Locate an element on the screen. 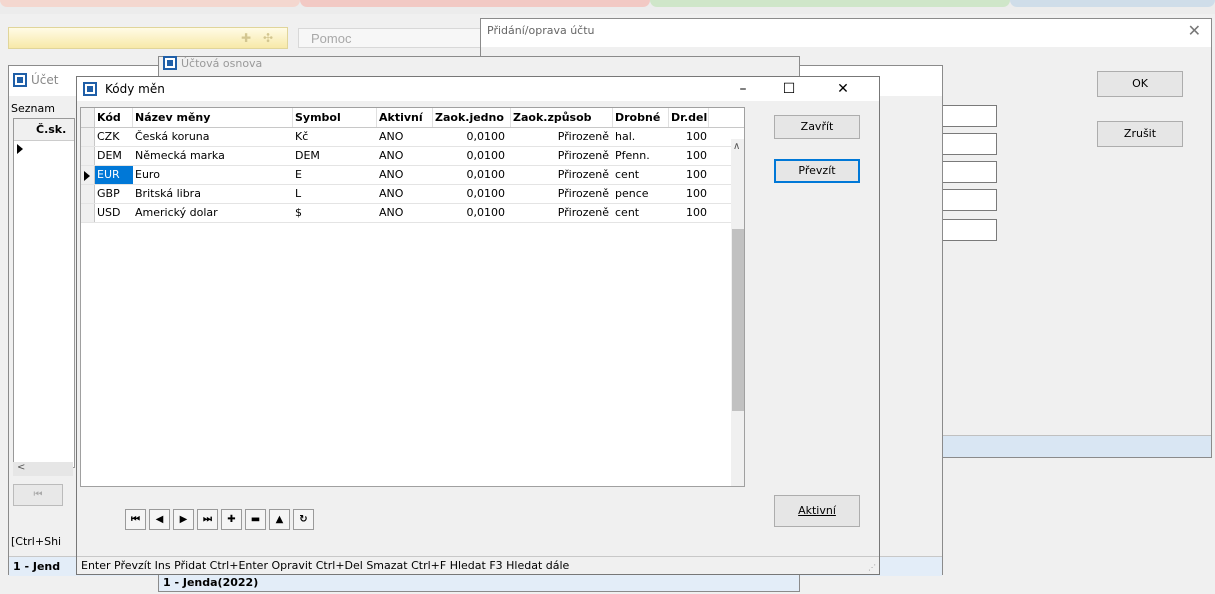  close-button: Zavřít is located at coordinates (817, 127).